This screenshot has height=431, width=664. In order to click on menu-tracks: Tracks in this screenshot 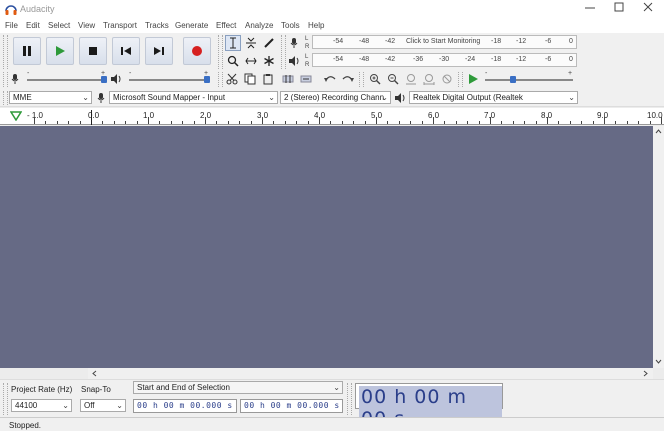, I will do `click(157, 25)`.